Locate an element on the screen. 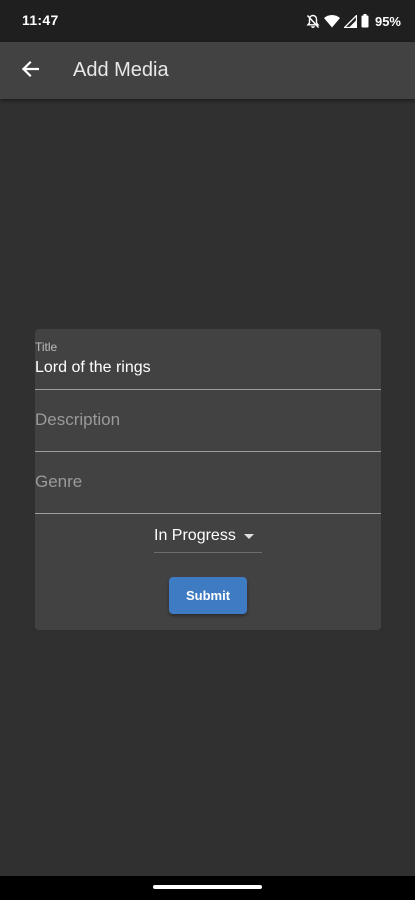 The width and height of the screenshot is (415, 900). status-bar: 11:47 95% is located at coordinates (207, 21).